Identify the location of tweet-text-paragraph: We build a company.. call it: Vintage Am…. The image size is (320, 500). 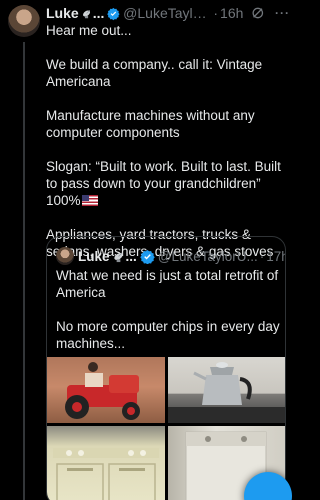
(154, 73).